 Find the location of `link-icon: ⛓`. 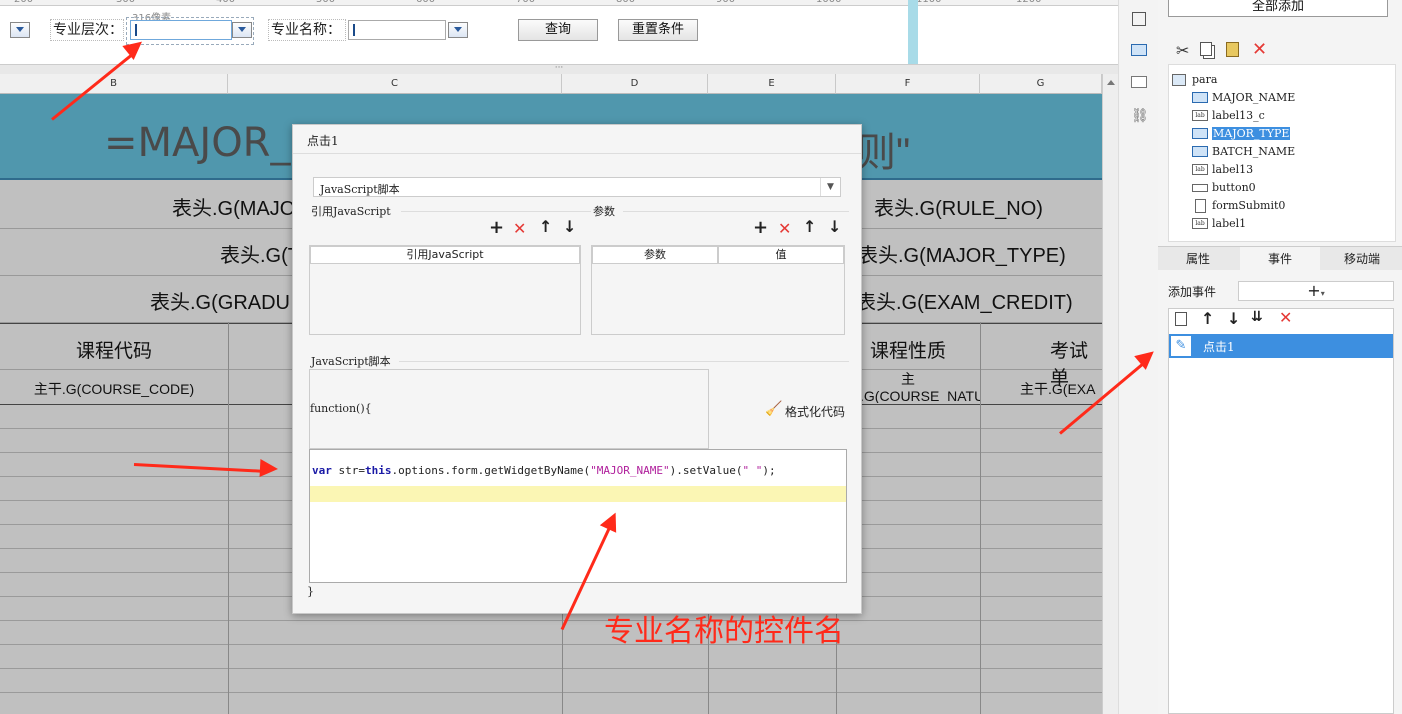

link-icon: ⛓ is located at coordinates (1140, 116).